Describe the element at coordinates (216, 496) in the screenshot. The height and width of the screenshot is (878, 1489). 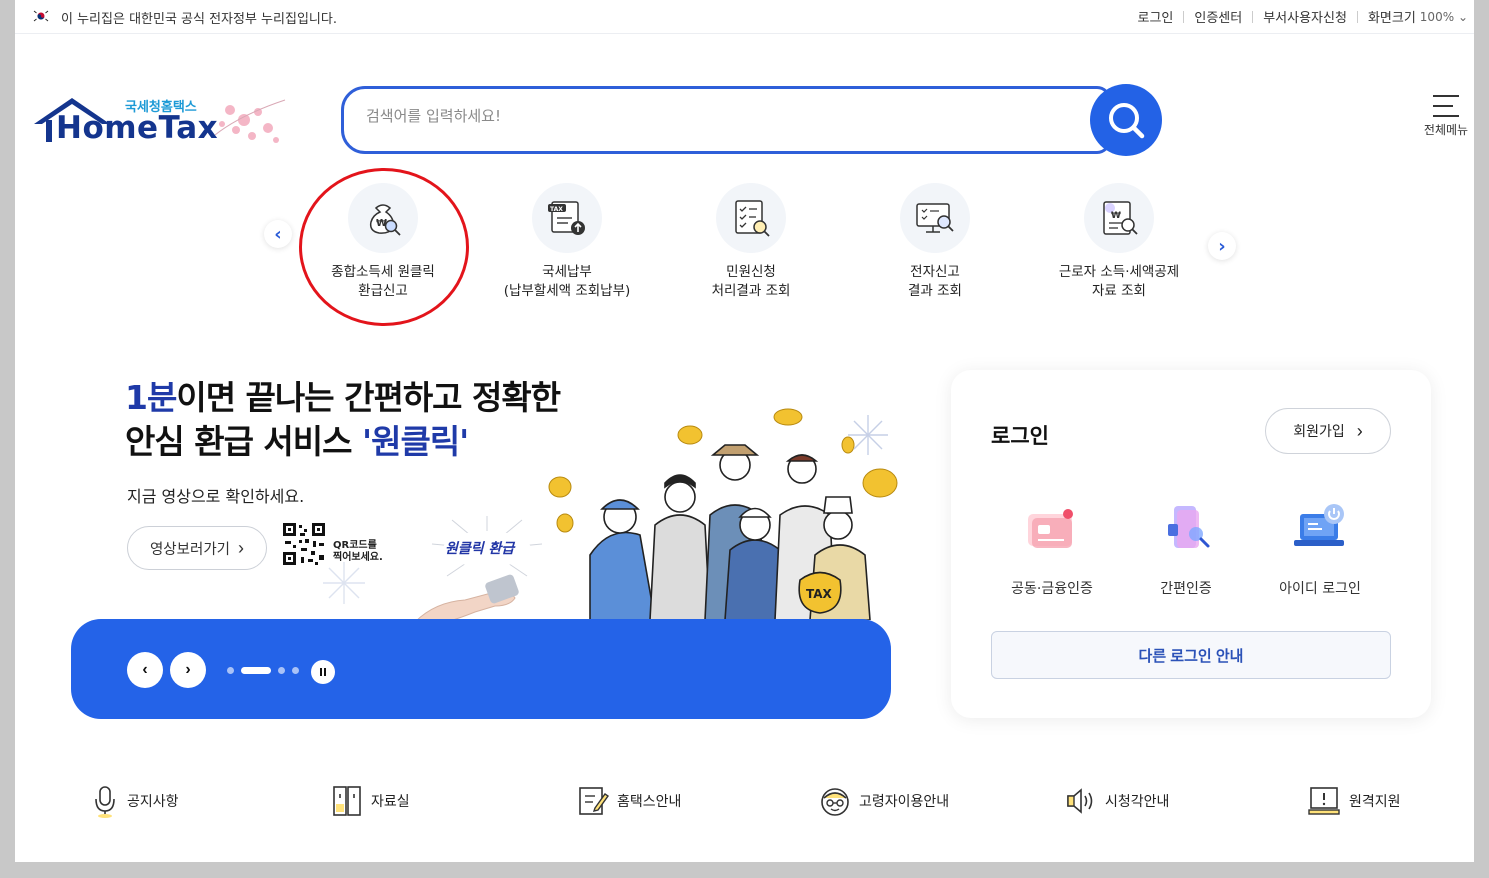
I see `banner-subline: 지금 영상으로 확인하세요.` at that location.